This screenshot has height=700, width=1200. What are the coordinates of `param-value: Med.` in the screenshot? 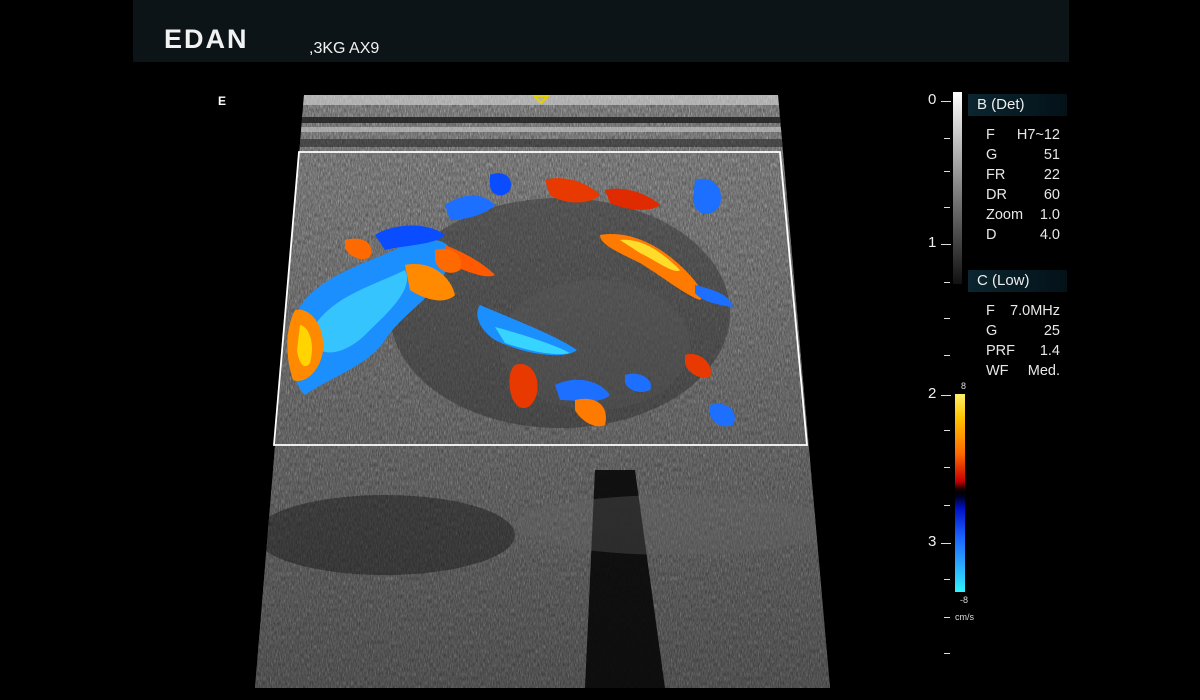 It's located at (1043, 371).